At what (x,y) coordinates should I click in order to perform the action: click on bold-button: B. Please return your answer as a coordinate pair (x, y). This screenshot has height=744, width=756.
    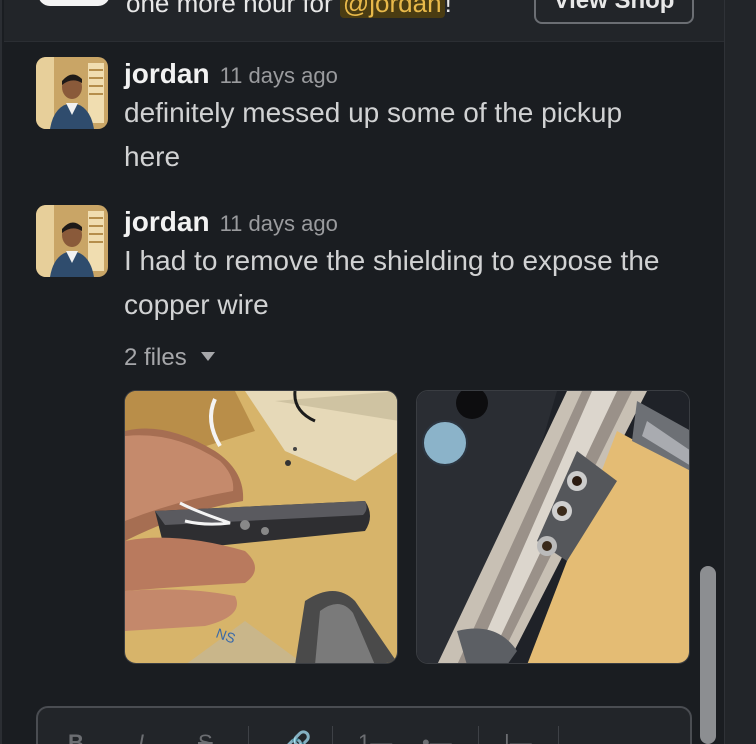
    Looking at the image, I should click on (76, 737).